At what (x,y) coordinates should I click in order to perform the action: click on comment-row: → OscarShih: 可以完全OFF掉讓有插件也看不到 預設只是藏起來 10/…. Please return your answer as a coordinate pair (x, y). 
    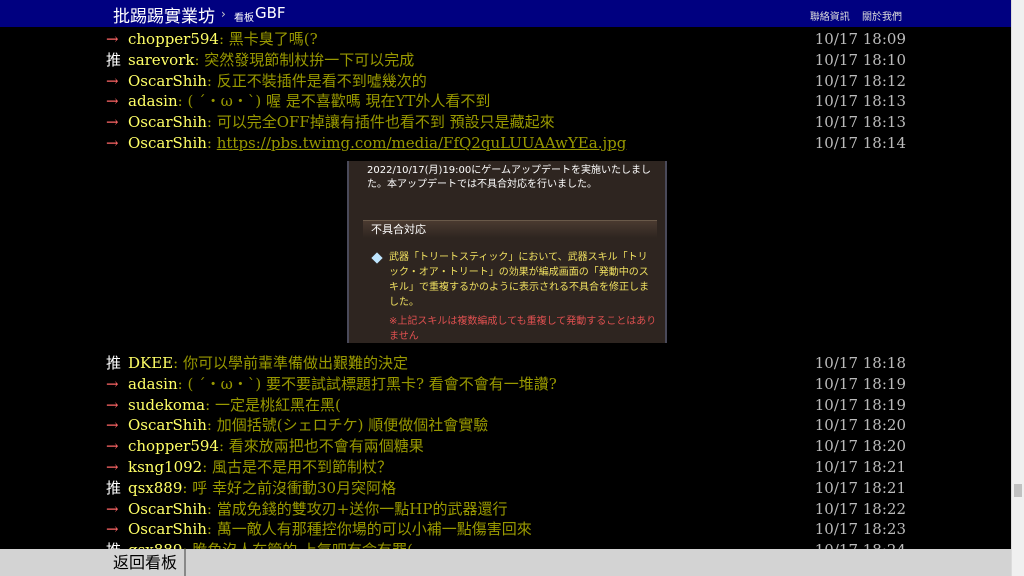
    Looking at the image, I should click on (506, 122).